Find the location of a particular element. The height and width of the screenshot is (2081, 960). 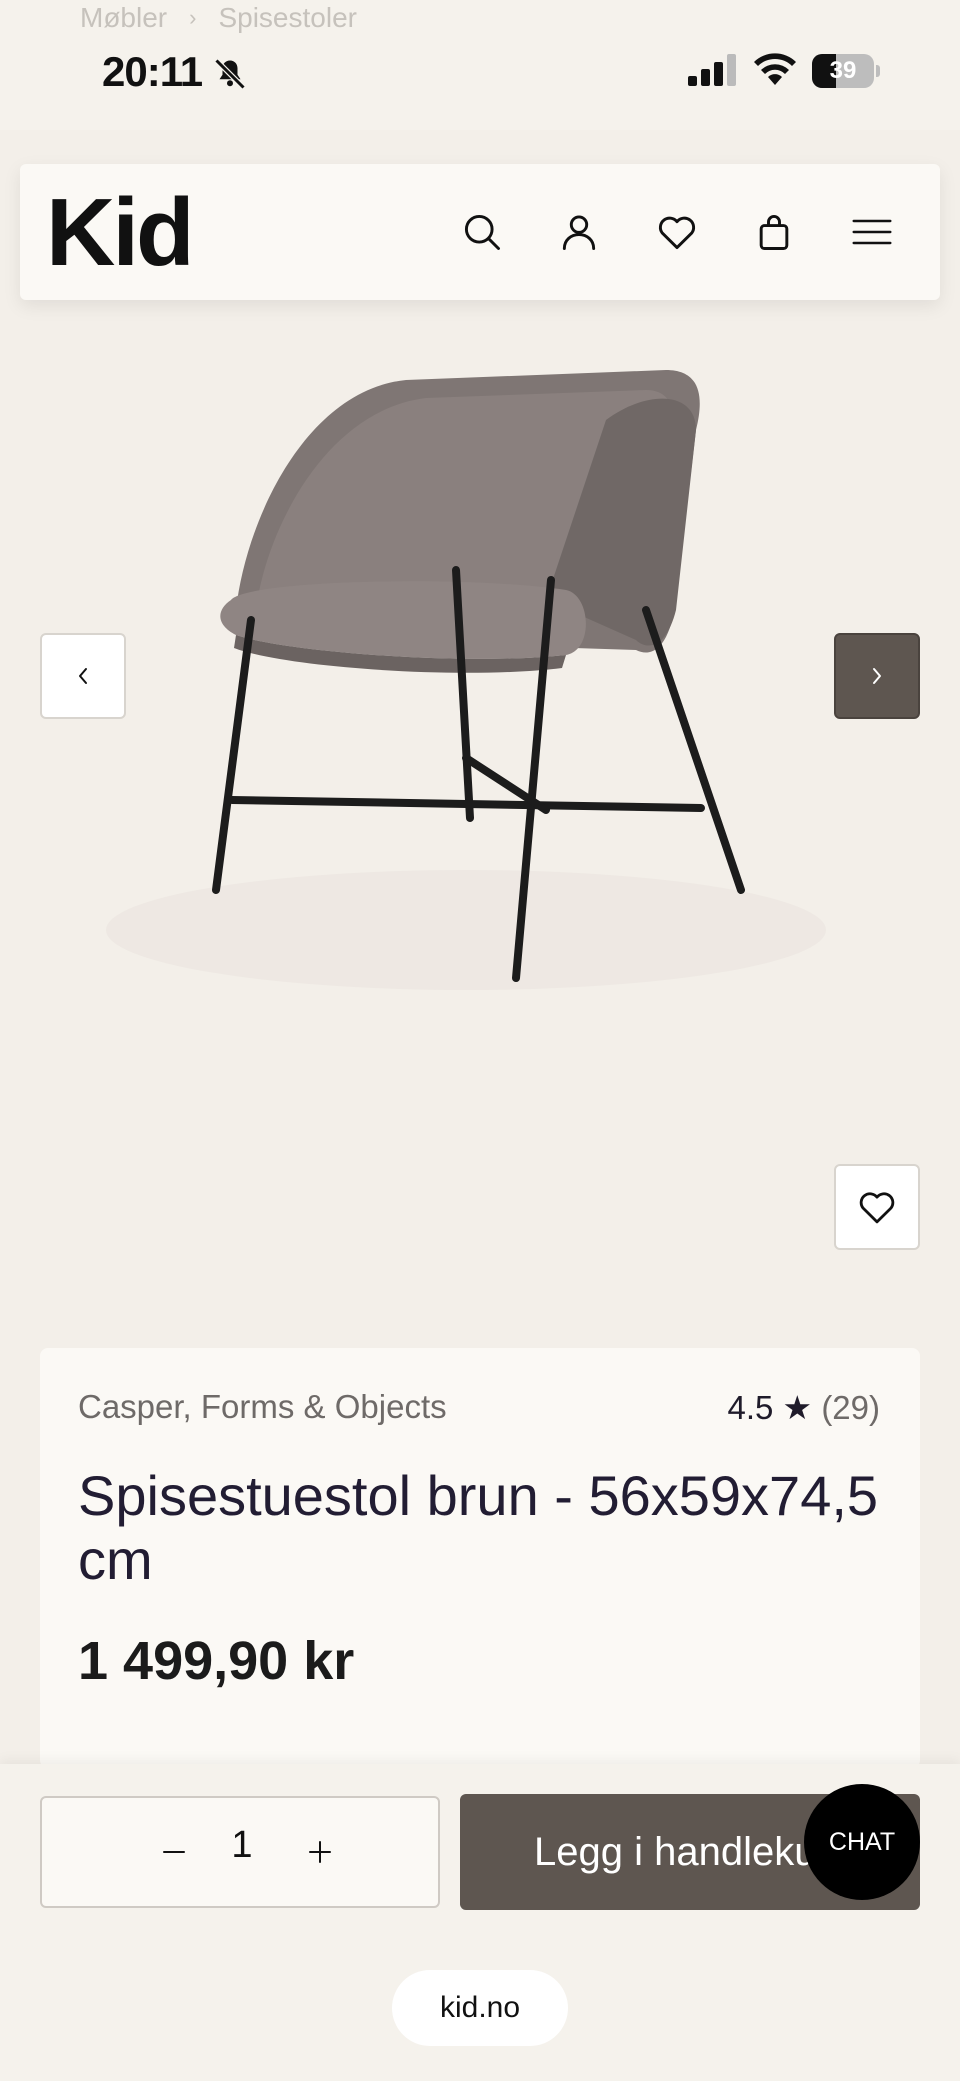

breadcrumb: Møbler › Spisestoler is located at coordinates (218, 18).